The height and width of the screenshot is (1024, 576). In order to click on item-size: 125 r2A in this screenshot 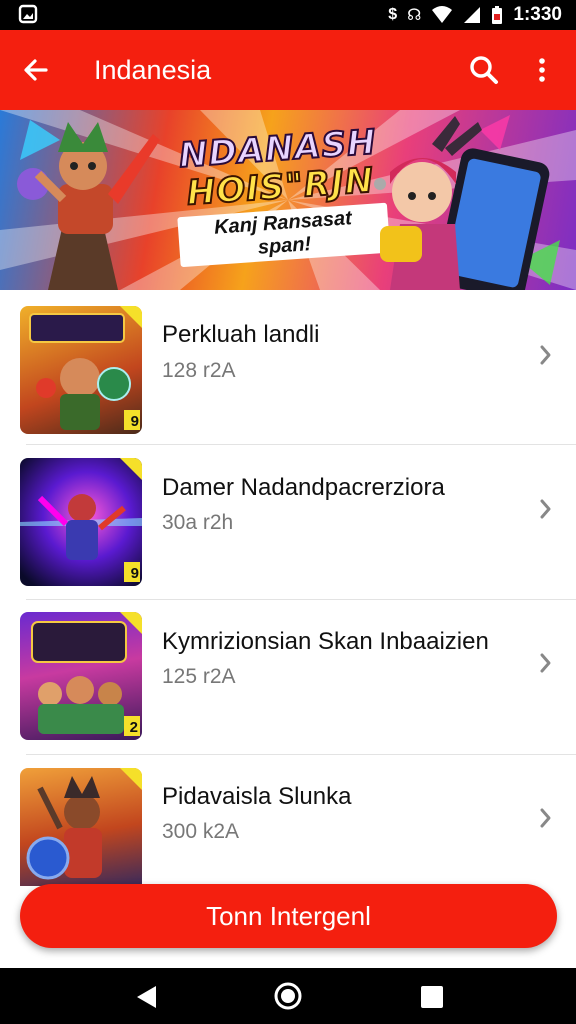, I will do `click(199, 676)`.